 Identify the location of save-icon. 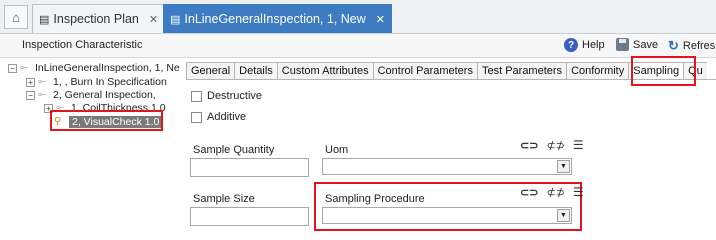
(622, 44).